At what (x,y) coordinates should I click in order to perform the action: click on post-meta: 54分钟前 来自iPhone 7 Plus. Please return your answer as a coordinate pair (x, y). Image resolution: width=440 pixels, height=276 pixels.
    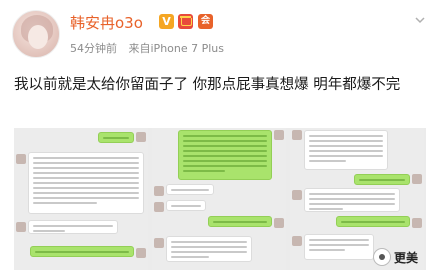
    Looking at the image, I should click on (151, 48).